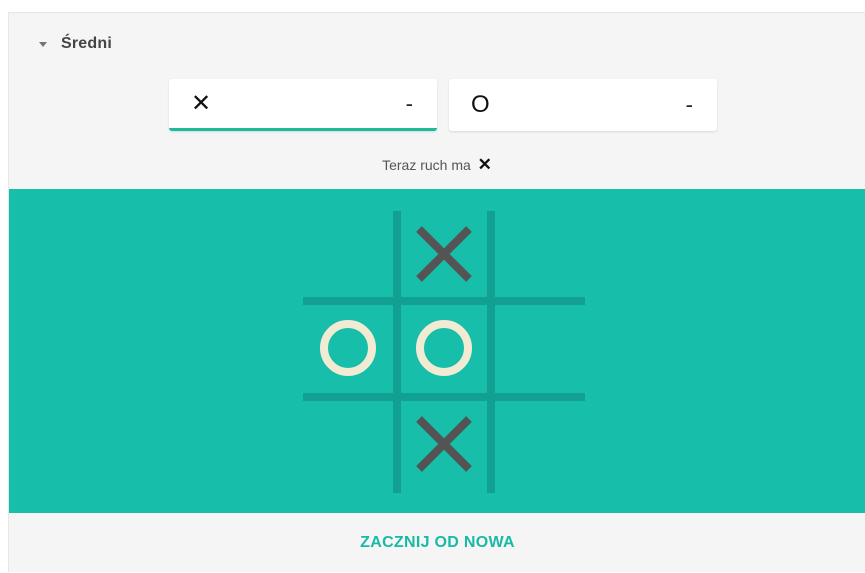 This screenshot has height=573, width=865. What do you see at coordinates (409, 103) in the screenshot?
I see `score-value-x: -` at bounding box center [409, 103].